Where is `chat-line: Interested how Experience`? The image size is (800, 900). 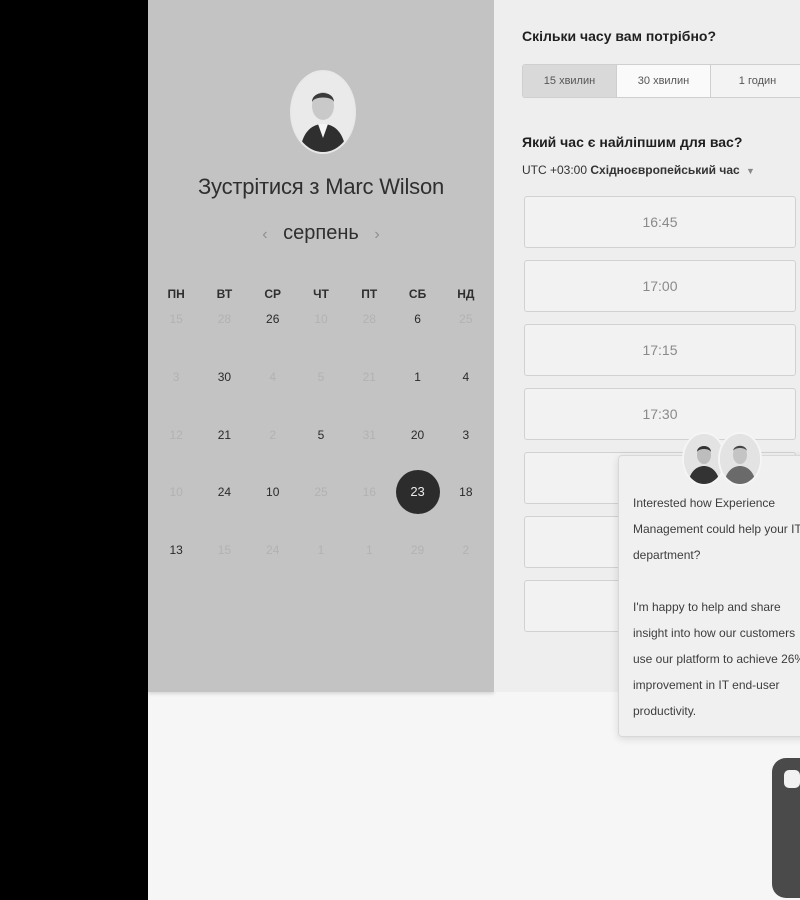
chat-line: Interested how Experience is located at coordinates (704, 503).